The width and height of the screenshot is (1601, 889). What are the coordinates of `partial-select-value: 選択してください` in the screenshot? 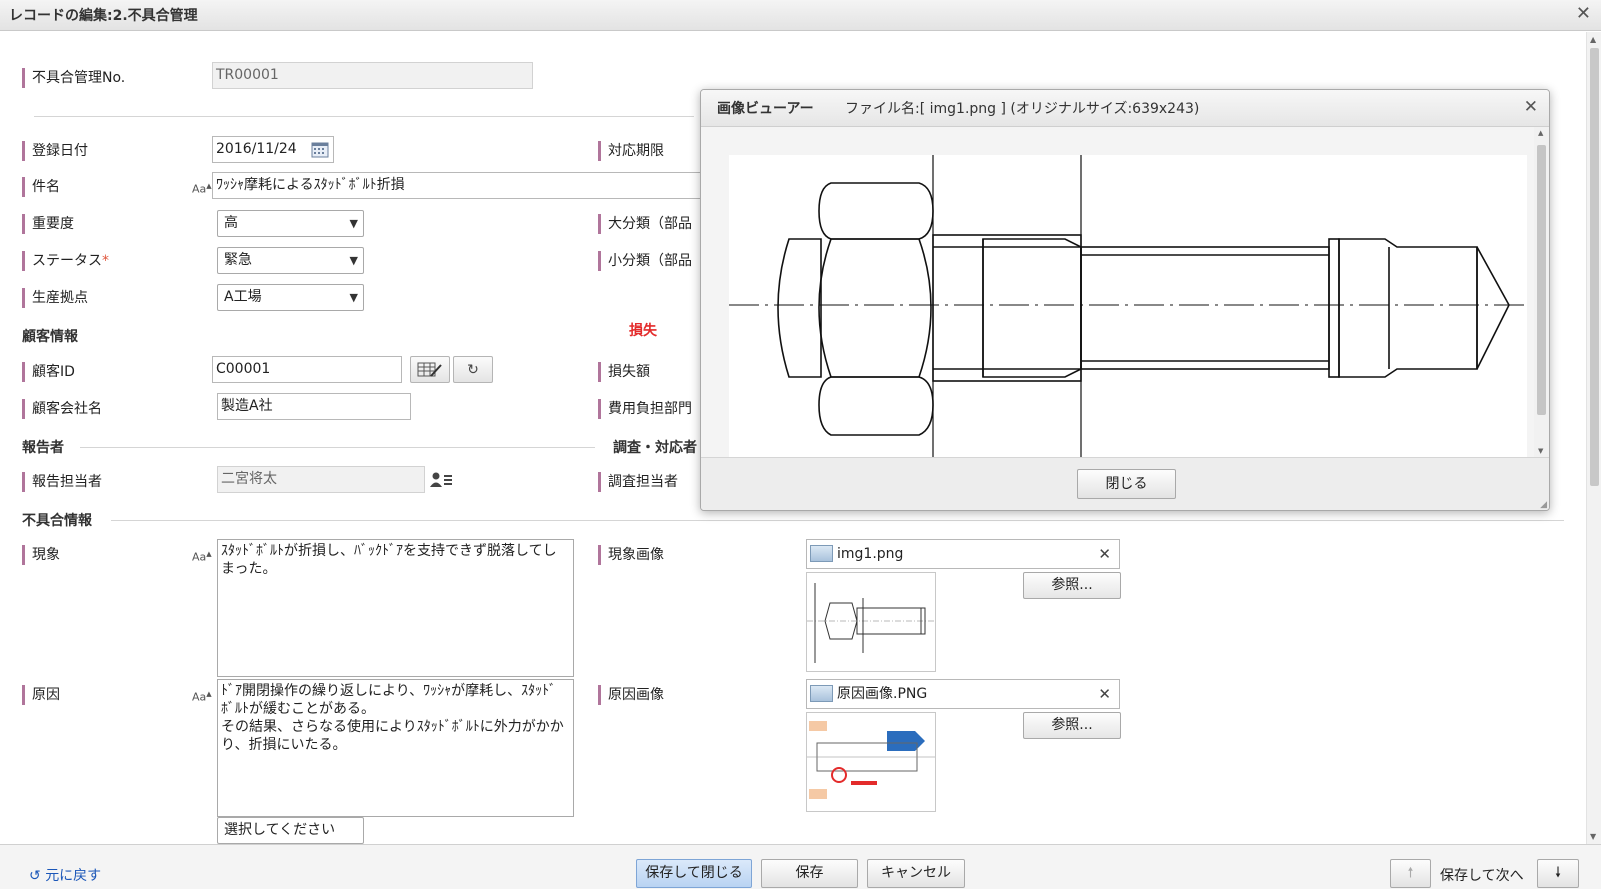 It's located at (280, 830).